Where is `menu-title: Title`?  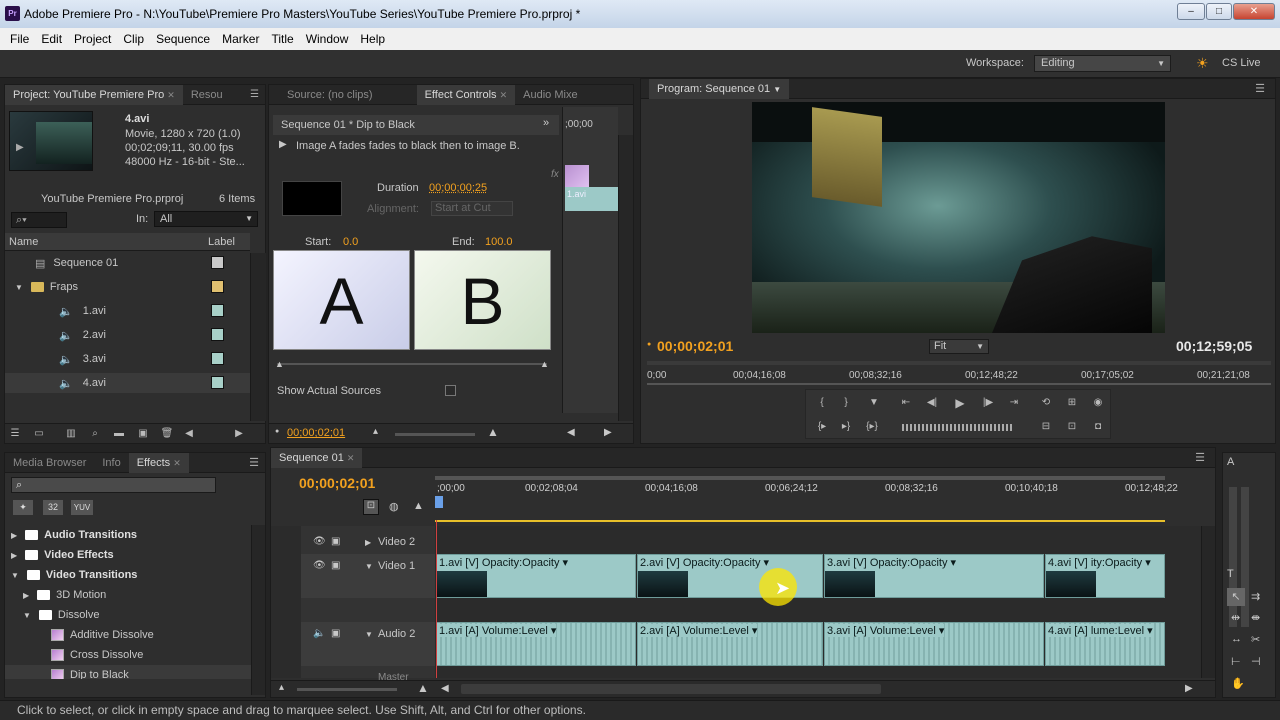
menu-title: Title is located at coordinates (282, 39).